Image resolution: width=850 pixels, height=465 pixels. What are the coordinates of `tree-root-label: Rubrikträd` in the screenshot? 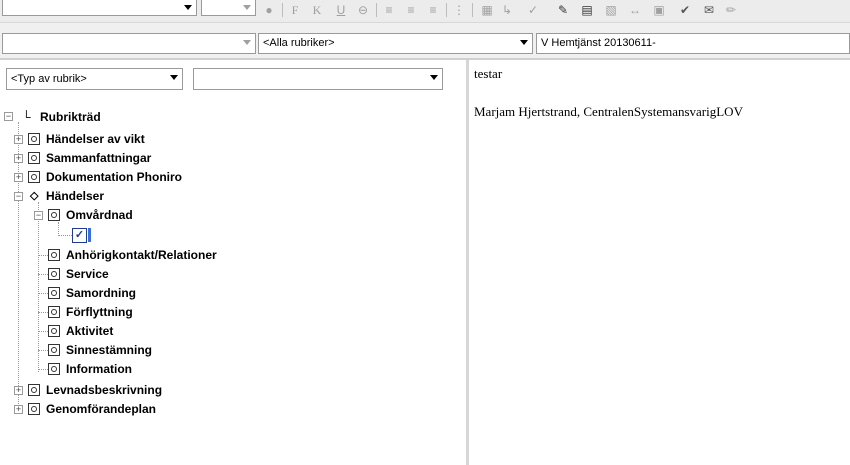 It's located at (70, 117).